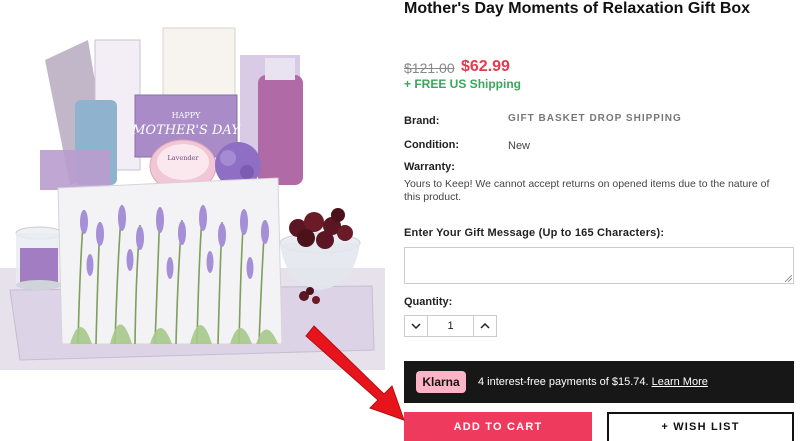 The width and height of the screenshot is (800, 441). I want to click on condition-label: Condition:, so click(431, 145).